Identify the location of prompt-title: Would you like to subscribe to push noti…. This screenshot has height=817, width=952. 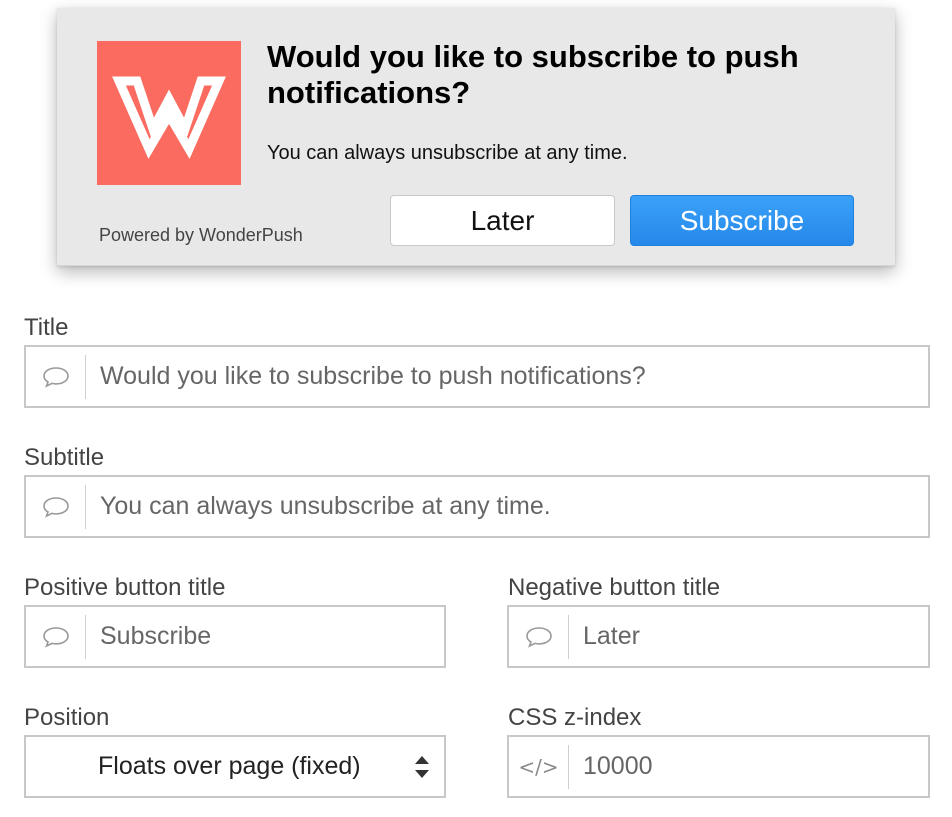
(533, 74).